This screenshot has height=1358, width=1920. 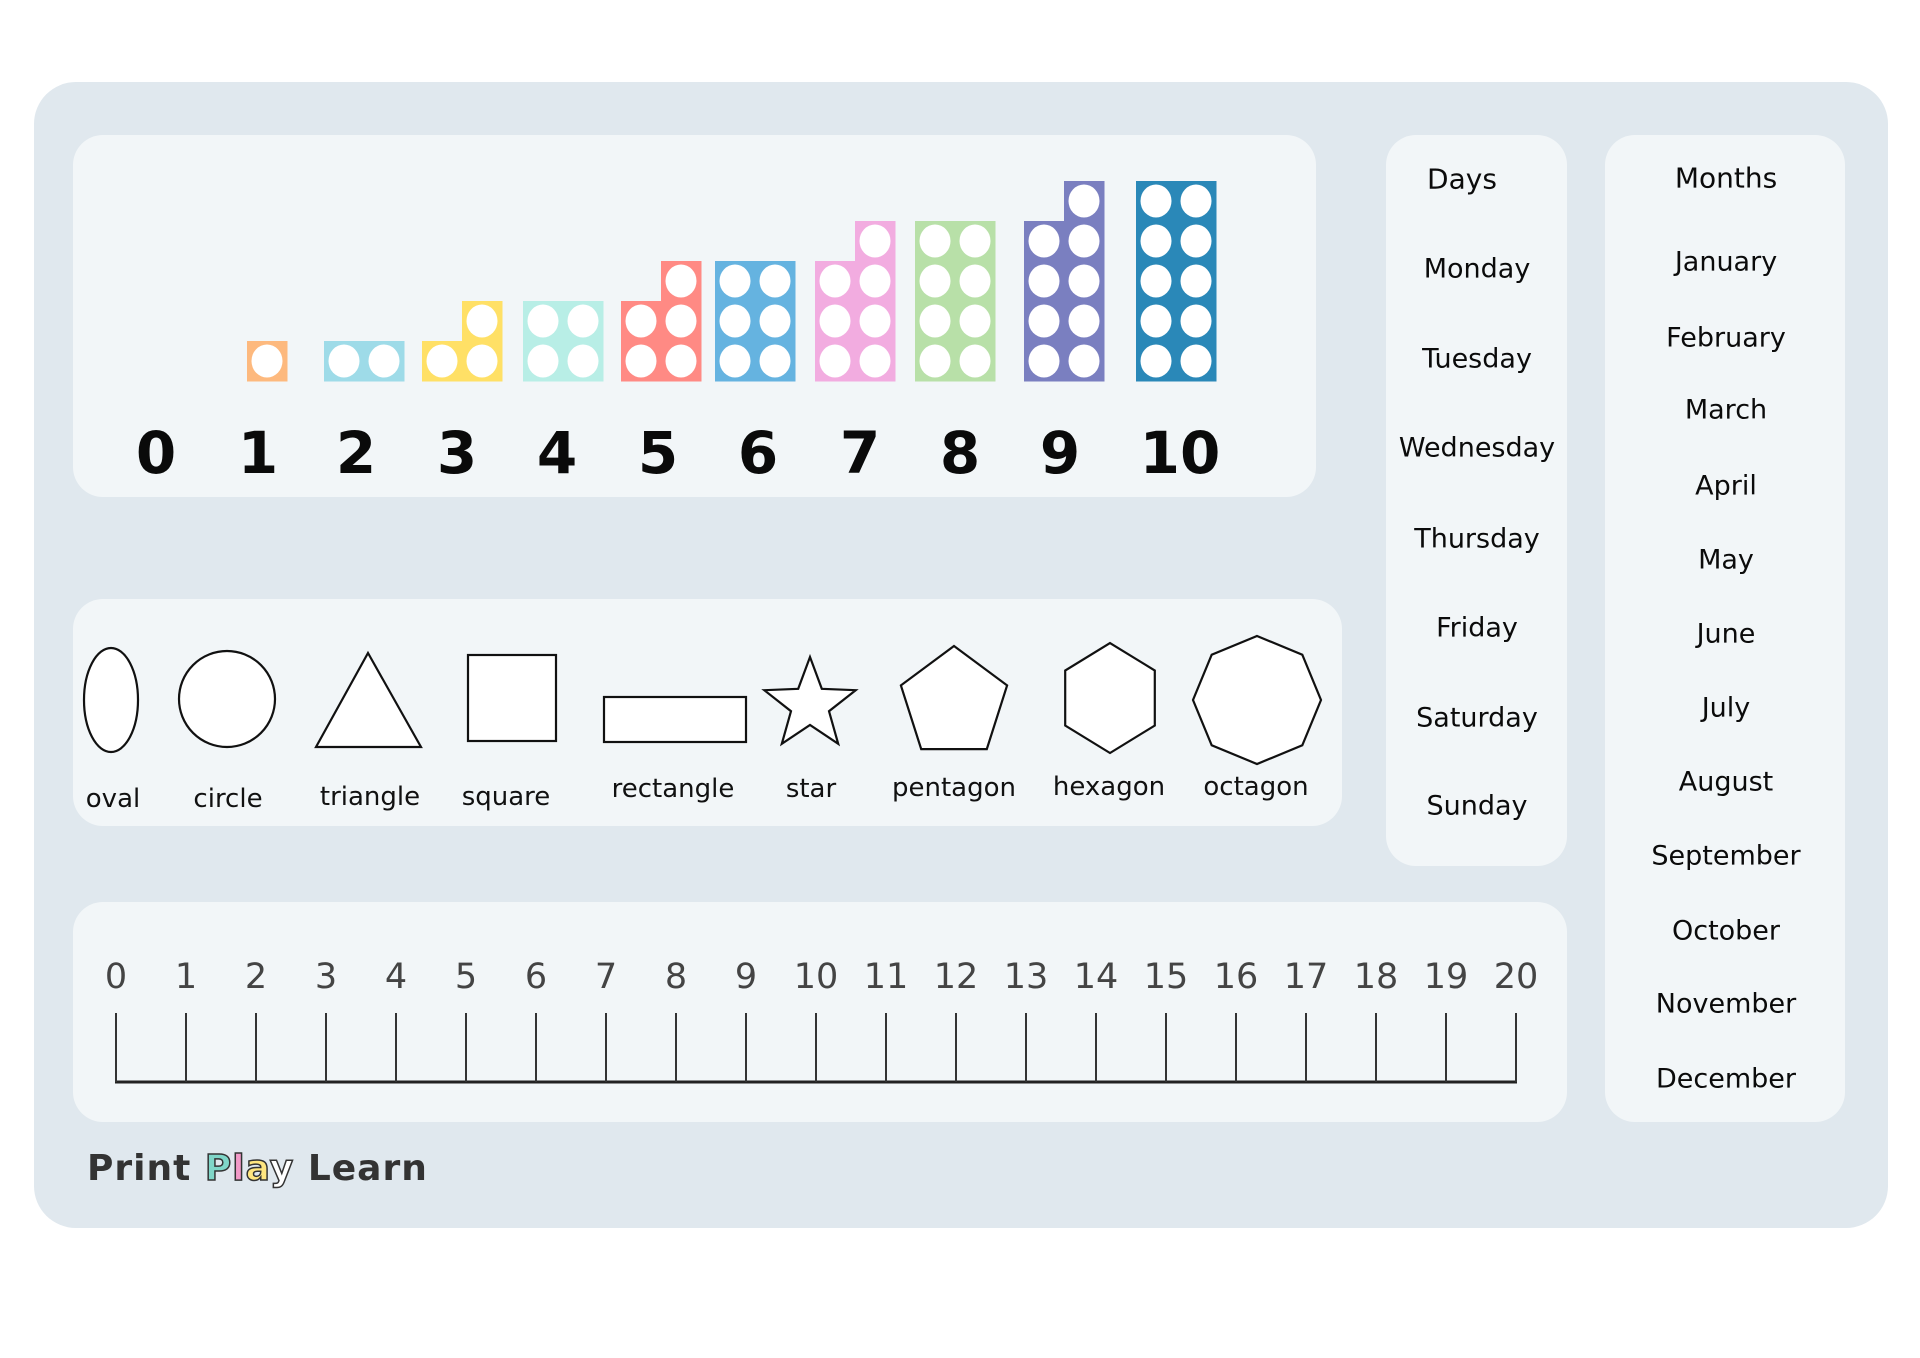 I want to click on day-friday: Friday, so click(x=1477, y=628).